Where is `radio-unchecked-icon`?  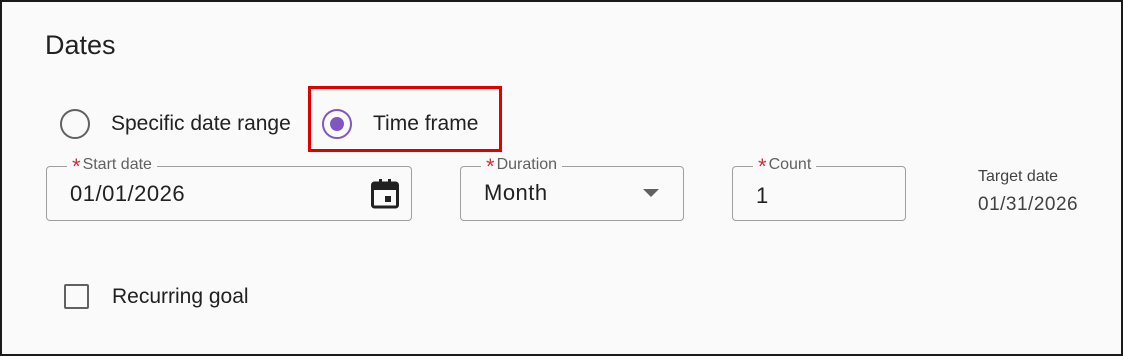 radio-unchecked-icon is located at coordinates (75, 124).